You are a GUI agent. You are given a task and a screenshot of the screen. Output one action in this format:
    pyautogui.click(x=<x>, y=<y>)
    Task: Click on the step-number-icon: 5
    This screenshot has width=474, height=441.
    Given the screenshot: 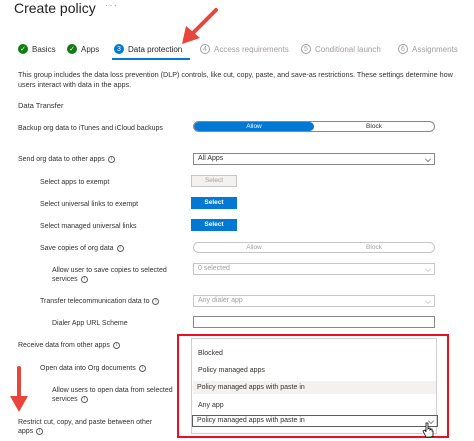 What is the action you would take?
    pyautogui.click(x=306, y=49)
    